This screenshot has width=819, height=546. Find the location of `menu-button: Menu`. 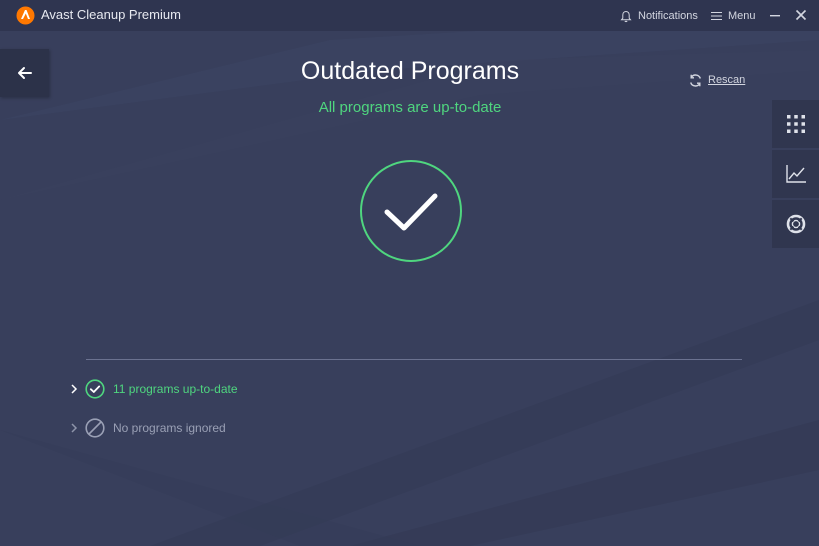

menu-button: Menu is located at coordinates (733, 16).